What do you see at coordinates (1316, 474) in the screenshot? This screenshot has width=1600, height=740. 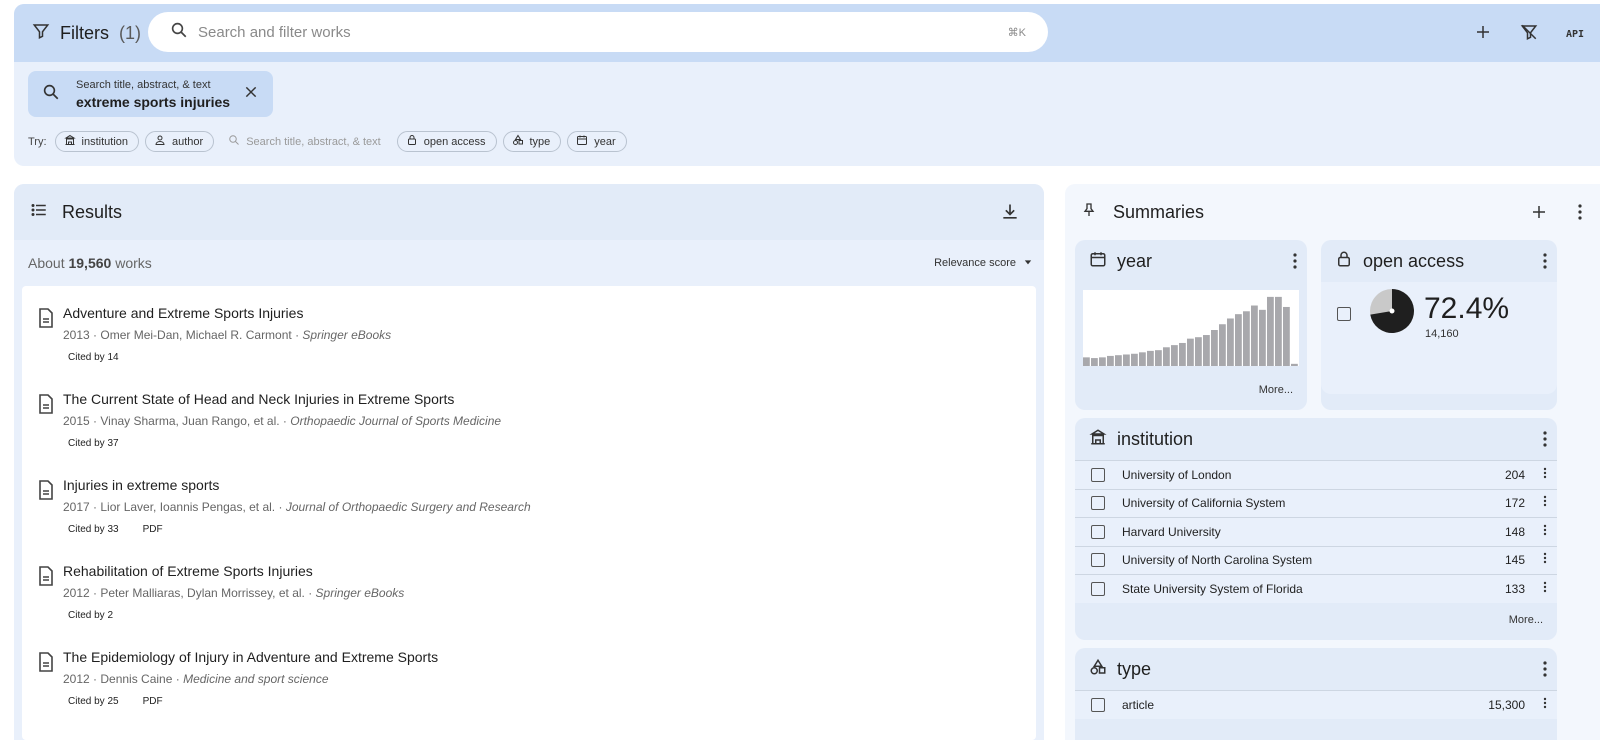 I see `table-row: University of London 204` at bounding box center [1316, 474].